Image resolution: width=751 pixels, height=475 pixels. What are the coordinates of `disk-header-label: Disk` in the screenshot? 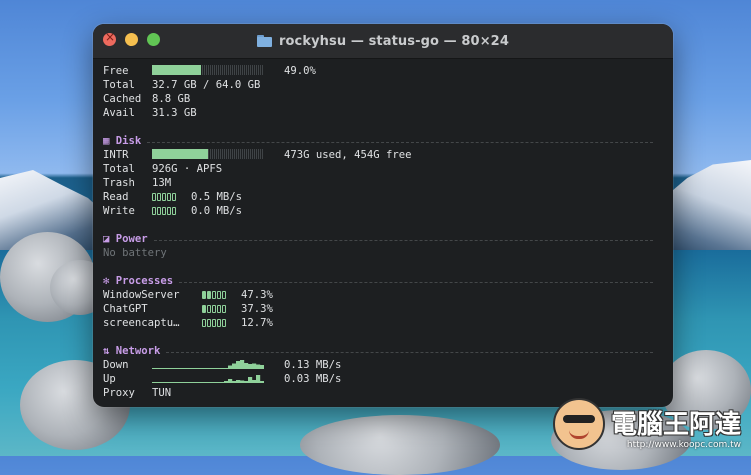 It's located at (128, 141).